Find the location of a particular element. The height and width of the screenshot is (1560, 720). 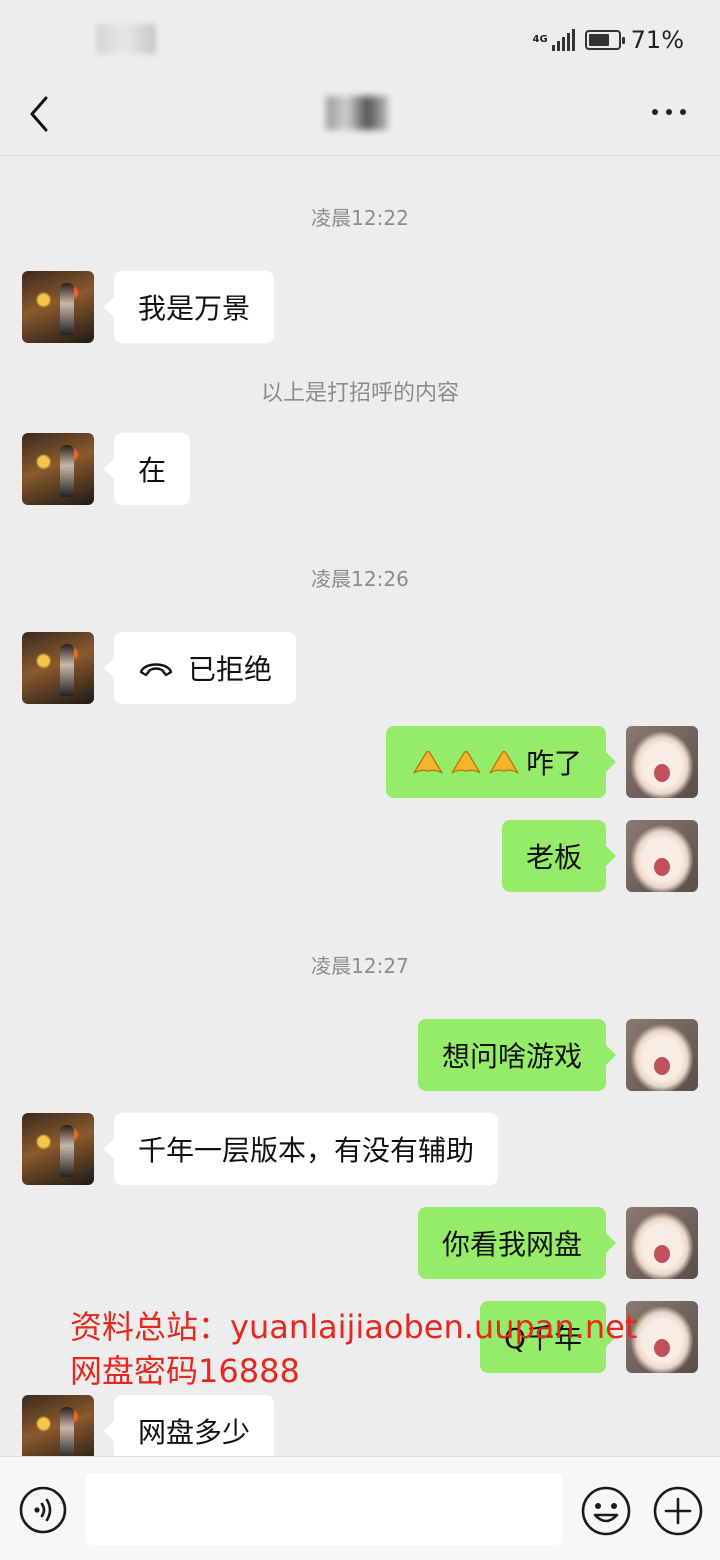

timestamp: 凌晨12:27 is located at coordinates (360, 966).